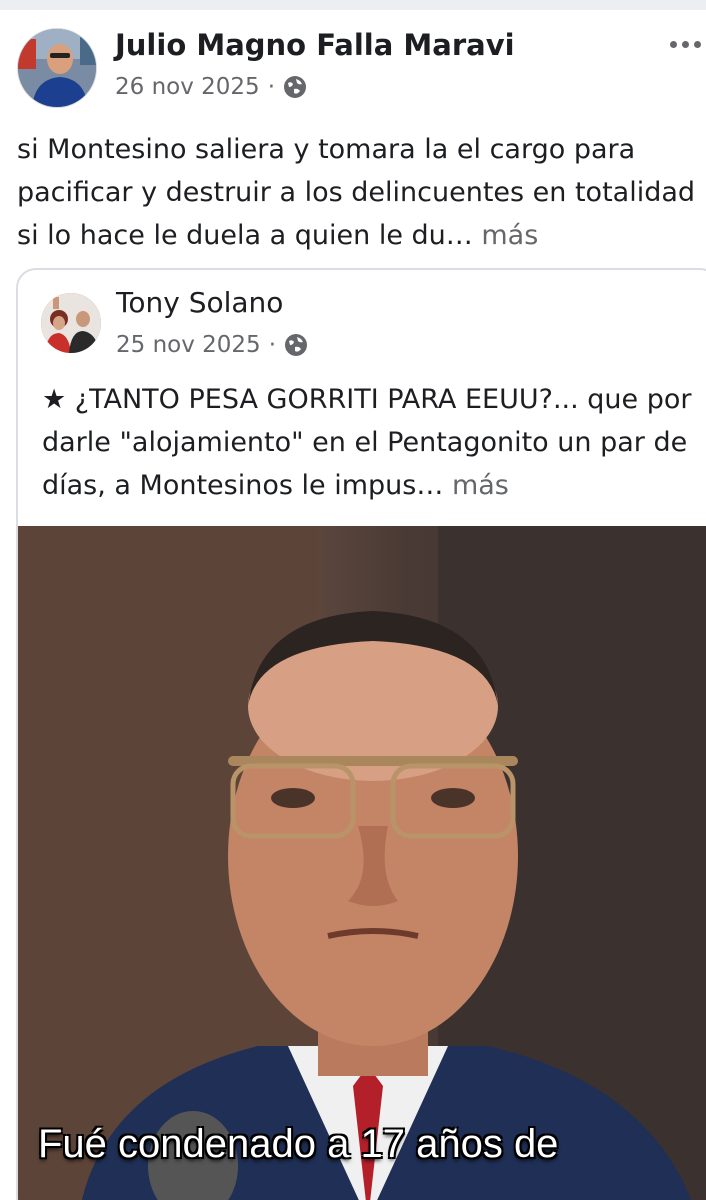 Image resolution: width=706 pixels, height=1200 pixels. What do you see at coordinates (188, 345) in the screenshot?
I see `shared-post-date: 25 nov 2025` at bounding box center [188, 345].